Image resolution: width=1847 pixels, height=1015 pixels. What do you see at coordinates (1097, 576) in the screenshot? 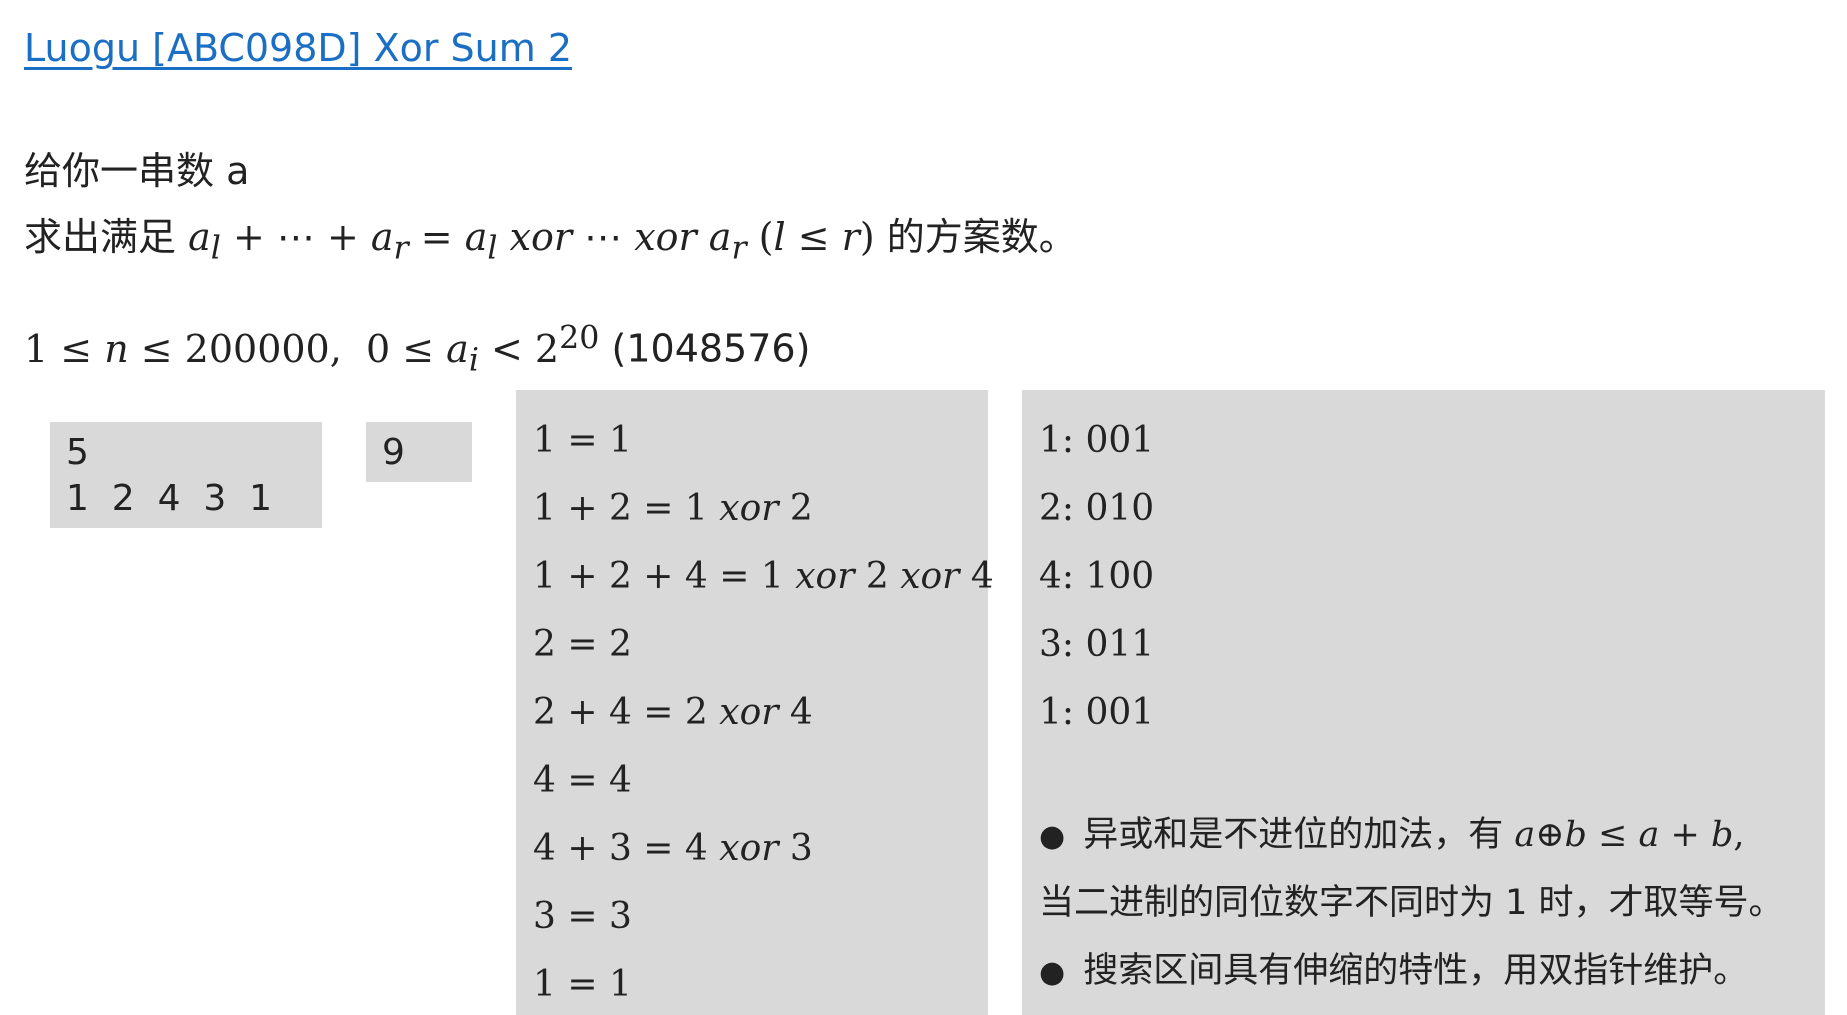
I see `binary-row: 4: 100` at bounding box center [1097, 576].